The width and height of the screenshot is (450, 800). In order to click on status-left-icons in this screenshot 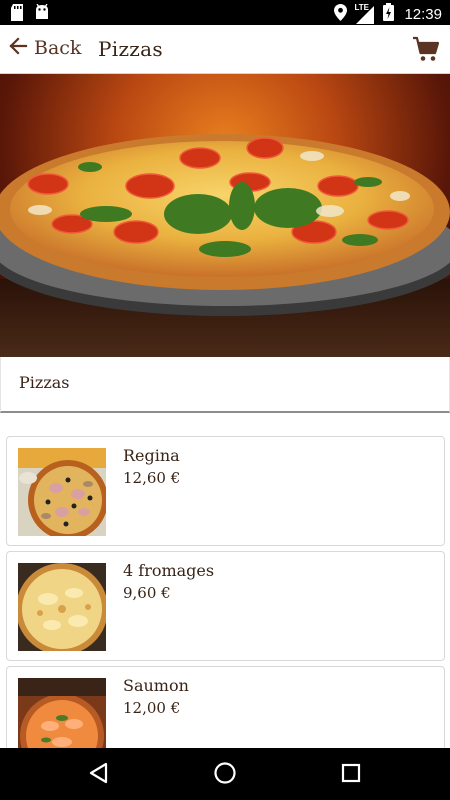, I will do `click(30, 14)`.